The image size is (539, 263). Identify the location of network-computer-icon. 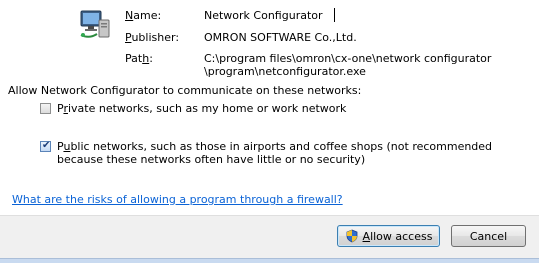
(95, 24).